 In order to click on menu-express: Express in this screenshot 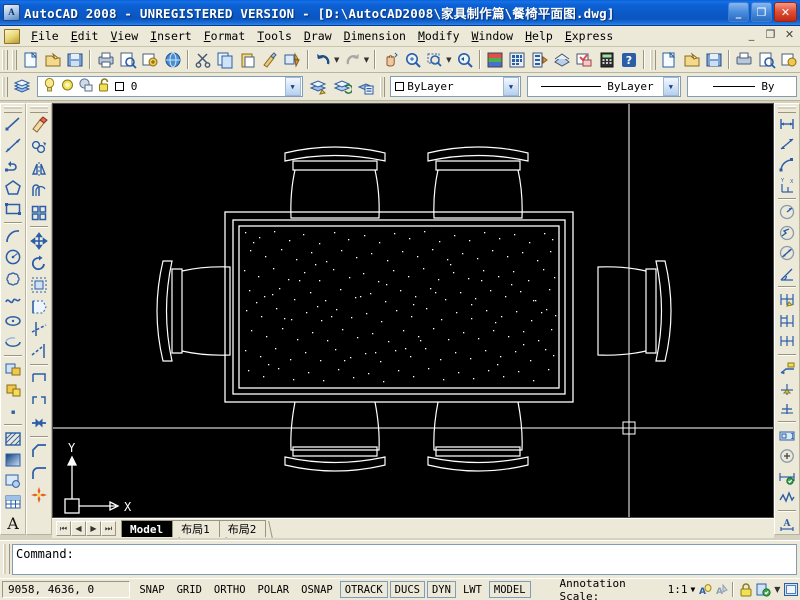, I will do `click(589, 36)`.